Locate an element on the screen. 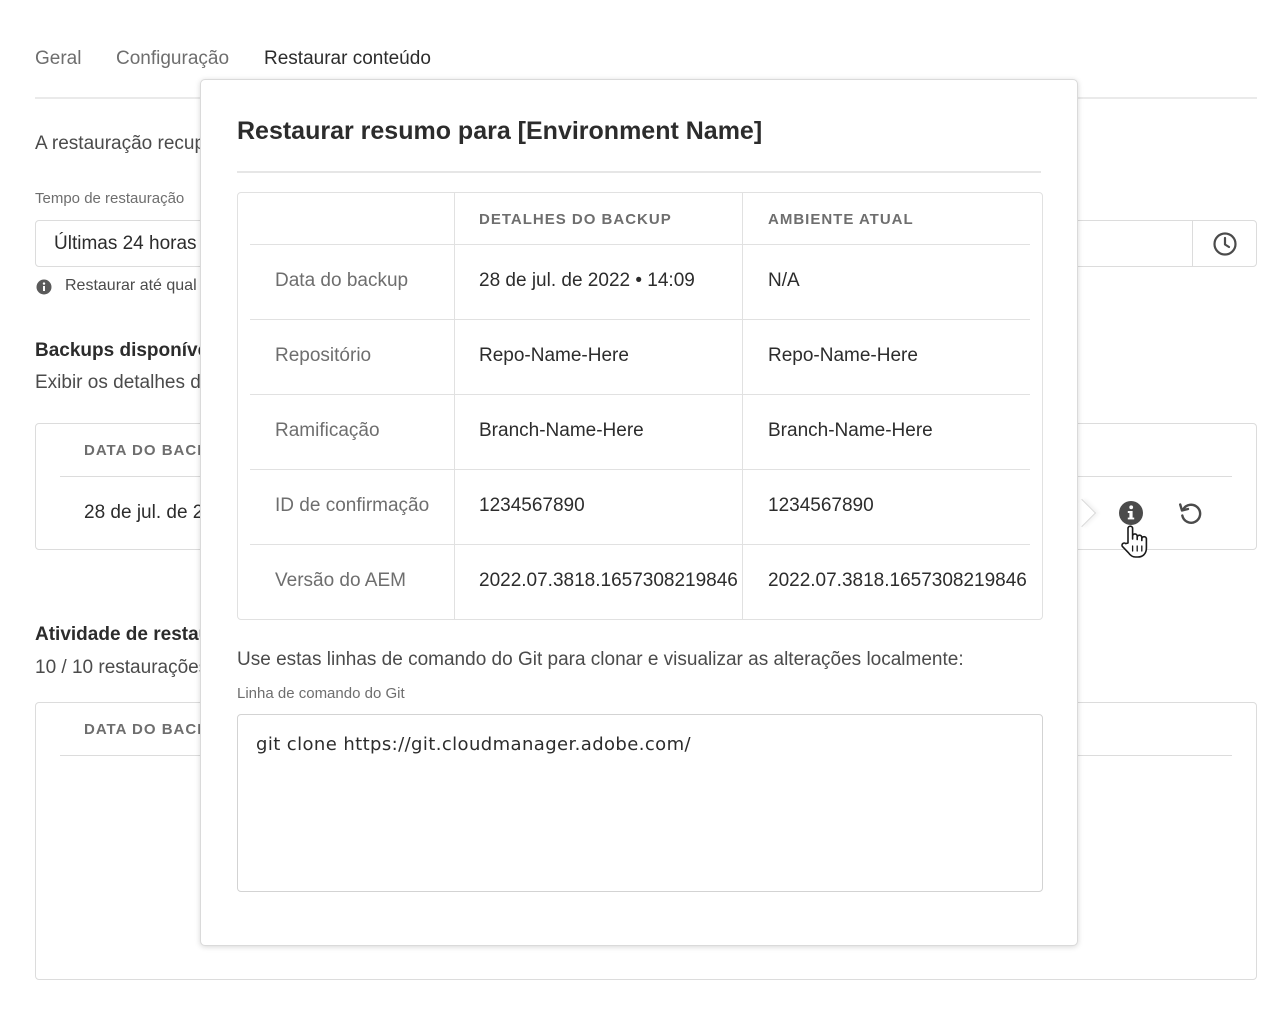 The image size is (1273, 1030). row-label-commit-id: ID de confirmação is located at coordinates (352, 505).